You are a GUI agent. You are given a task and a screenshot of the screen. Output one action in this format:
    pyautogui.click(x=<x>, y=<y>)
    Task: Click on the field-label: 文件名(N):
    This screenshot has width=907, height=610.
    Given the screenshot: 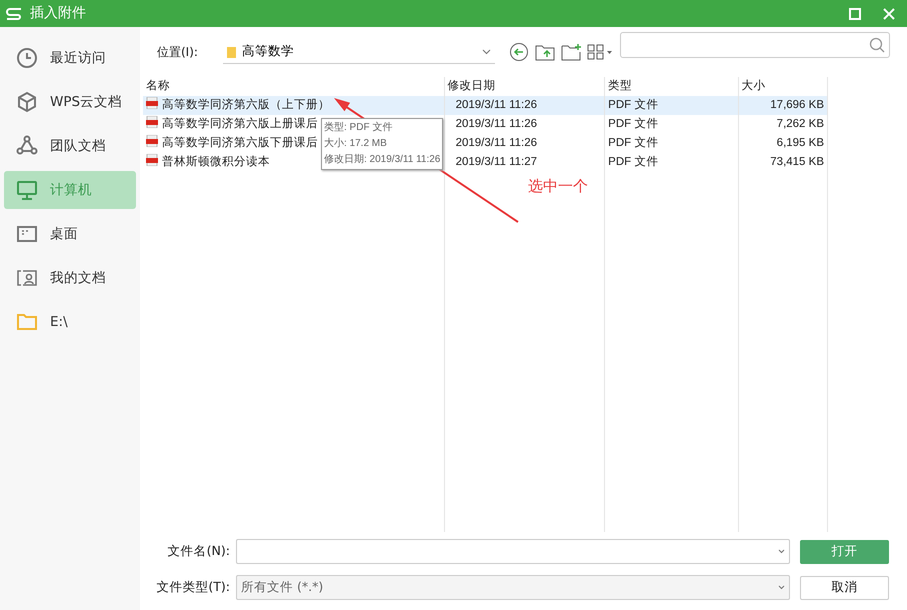 What is the action you would take?
    pyautogui.click(x=198, y=551)
    